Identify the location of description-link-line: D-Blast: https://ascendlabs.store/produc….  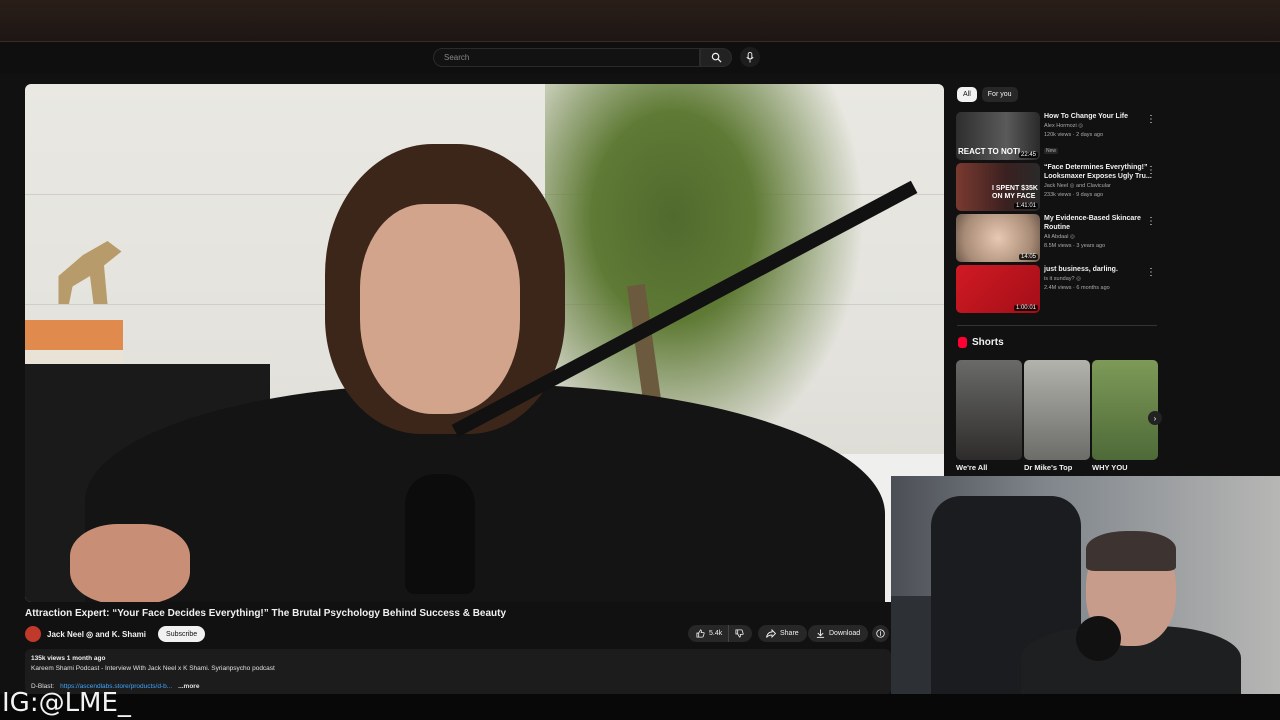
(458, 686).